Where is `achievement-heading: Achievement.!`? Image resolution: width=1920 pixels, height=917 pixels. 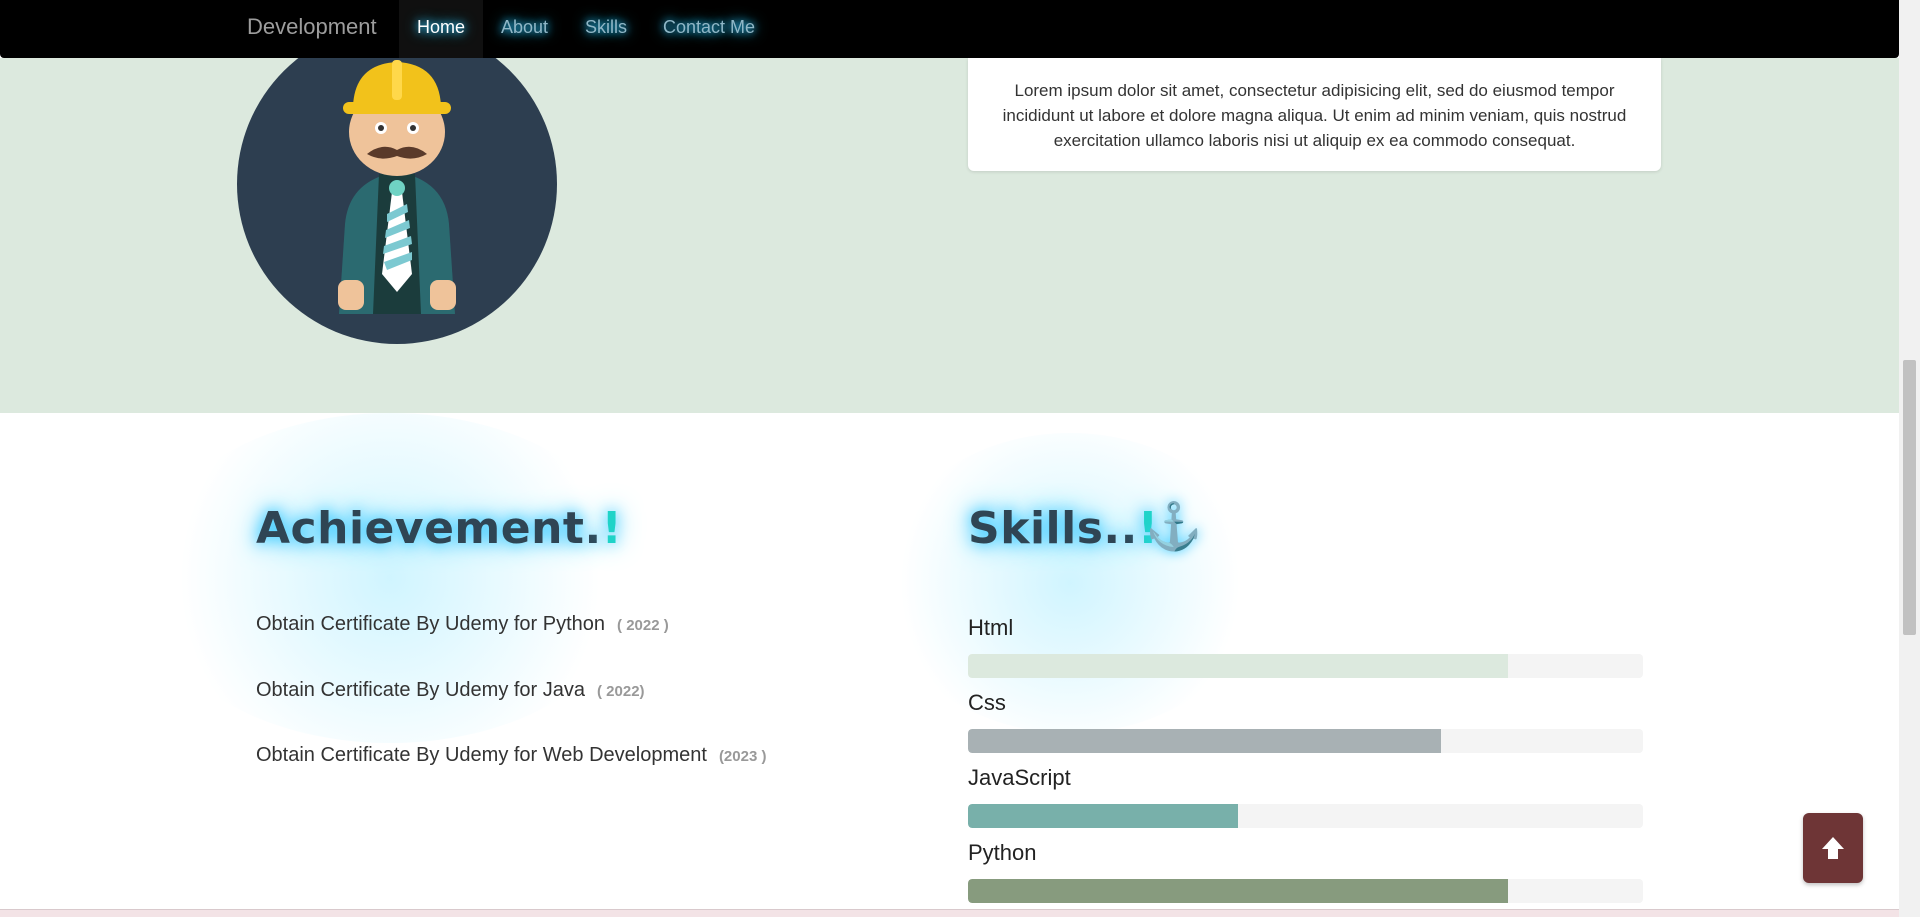
achievement-heading: Achievement.! is located at coordinates (439, 528).